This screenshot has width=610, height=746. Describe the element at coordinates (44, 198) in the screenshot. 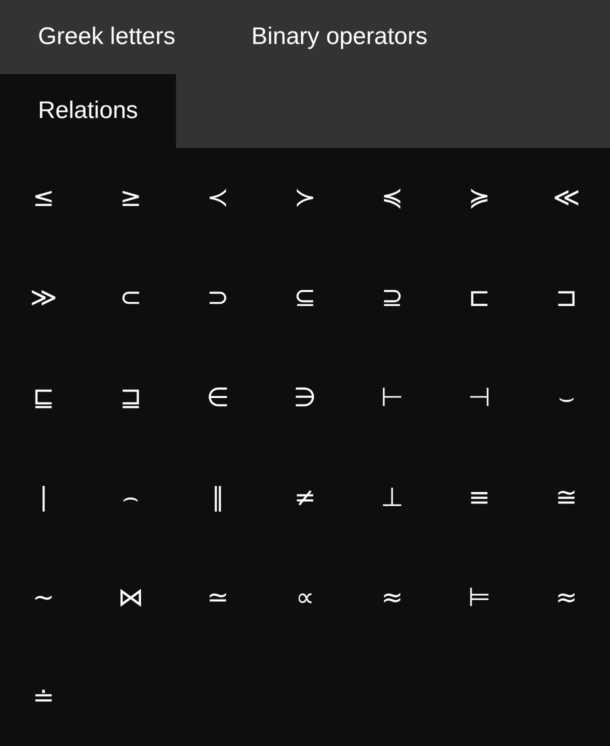

I see `symbol-button: ≤` at that location.